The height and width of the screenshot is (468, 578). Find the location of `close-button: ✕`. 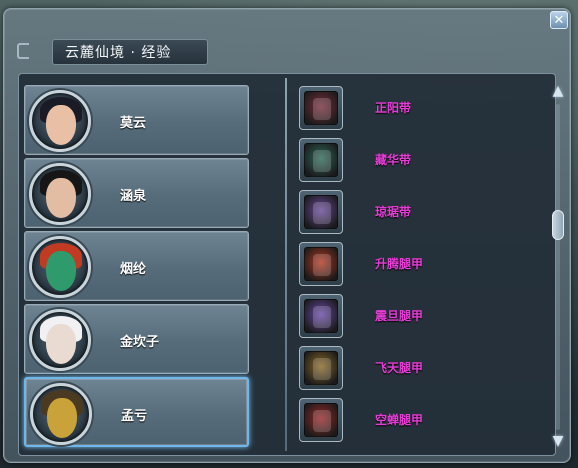

close-button: ✕ is located at coordinates (559, 20).